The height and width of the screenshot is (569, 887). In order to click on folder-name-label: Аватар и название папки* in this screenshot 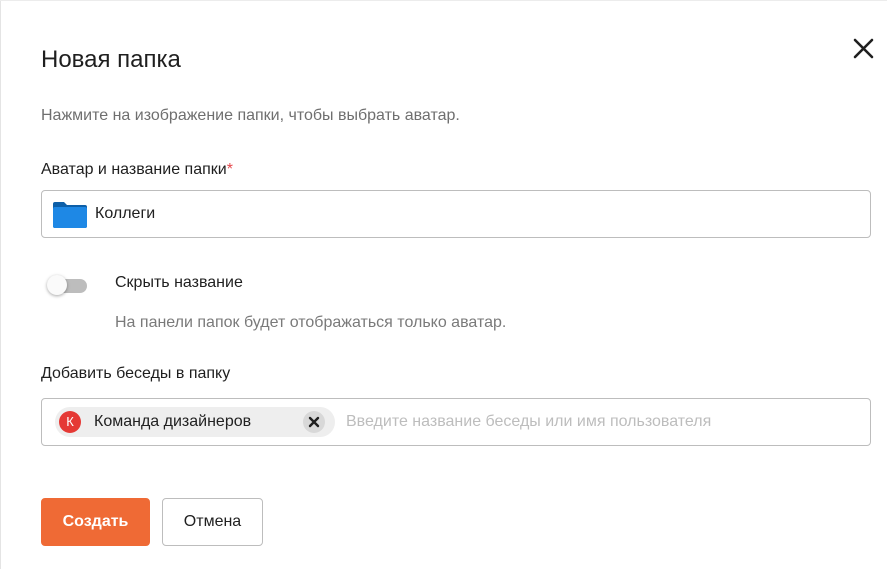, I will do `click(137, 170)`.